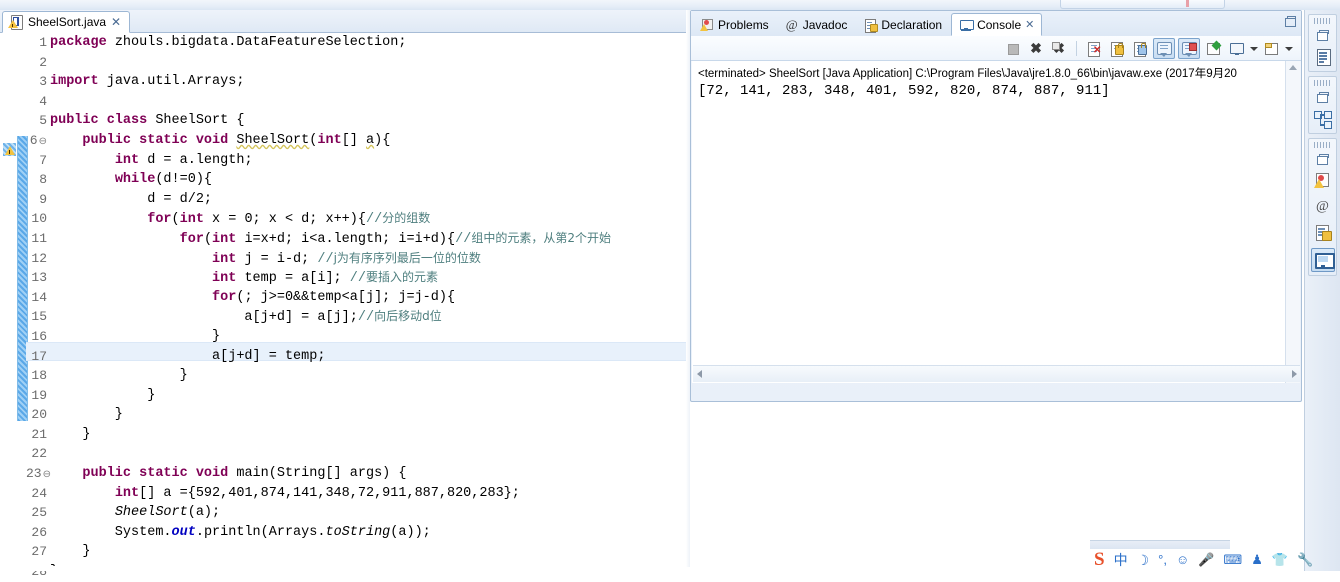 The image size is (1340, 582). Describe the element at coordinates (293, 279) in the screenshot. I see `code-token: temp = a[i];` at that location.